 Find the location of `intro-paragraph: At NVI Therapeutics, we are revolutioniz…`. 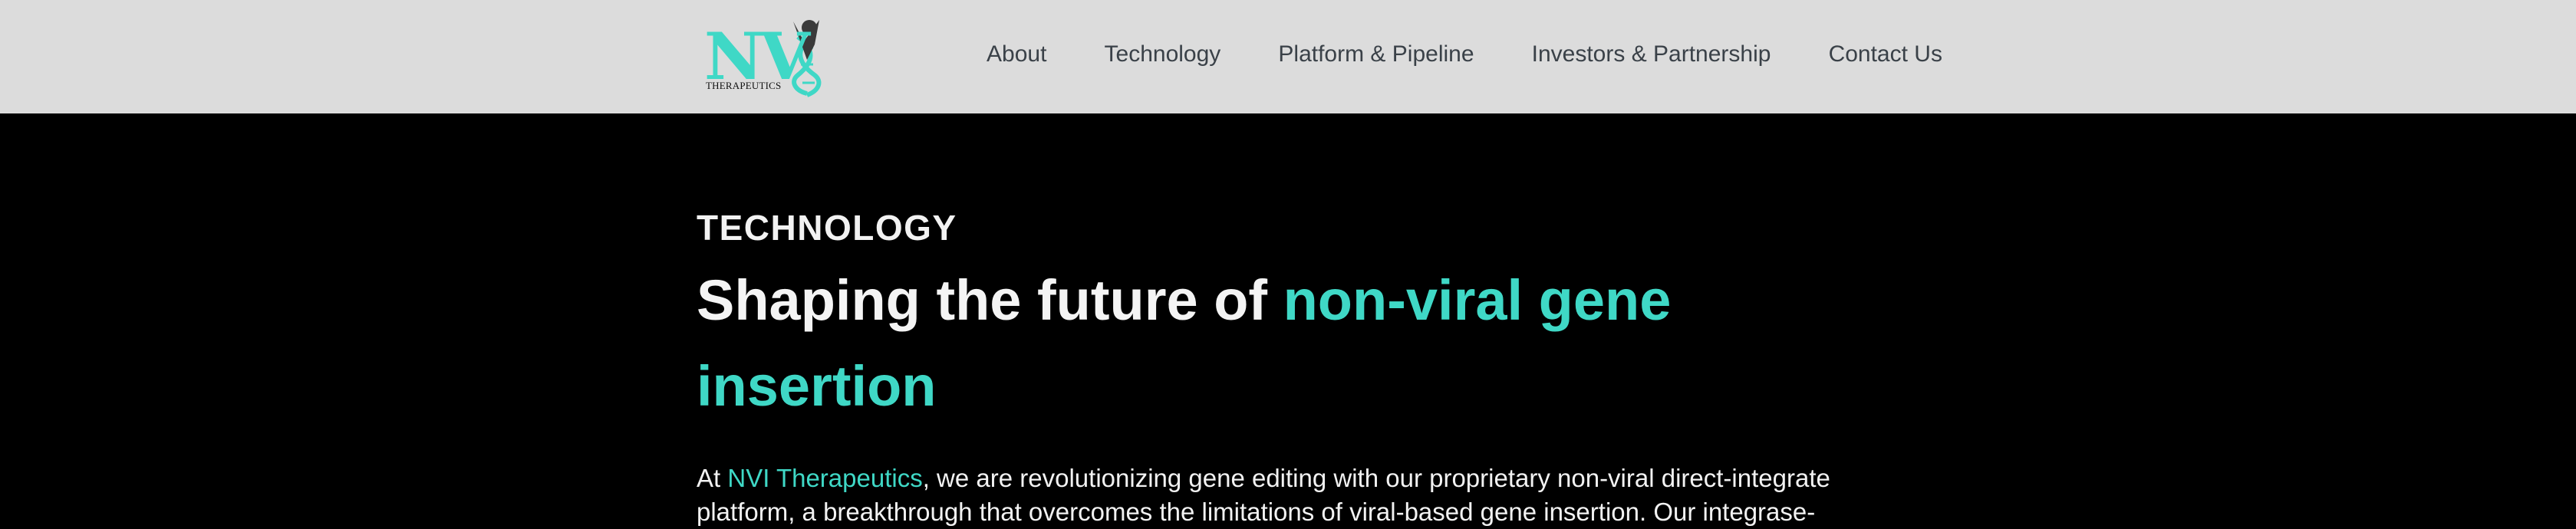

intro-paragraph: At NVI Therapeutics, we are revolutioniz… is located at coordinates (1291, 496).